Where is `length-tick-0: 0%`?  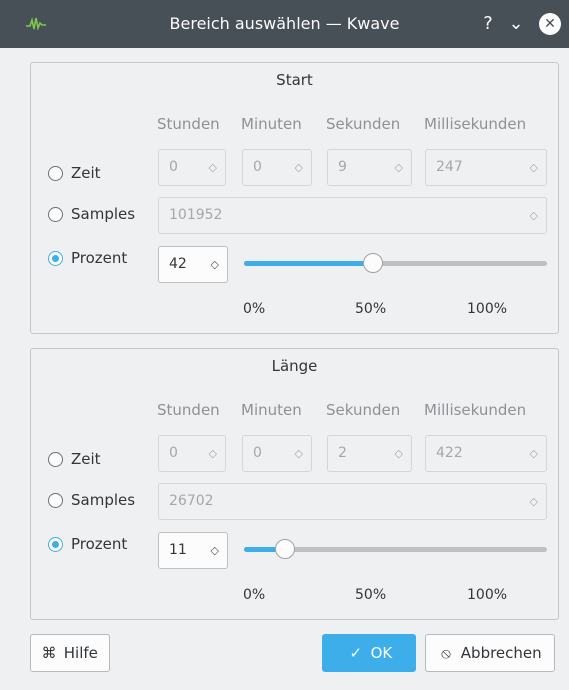
length-tick-0: 0% is located at coordinates (254, 595).